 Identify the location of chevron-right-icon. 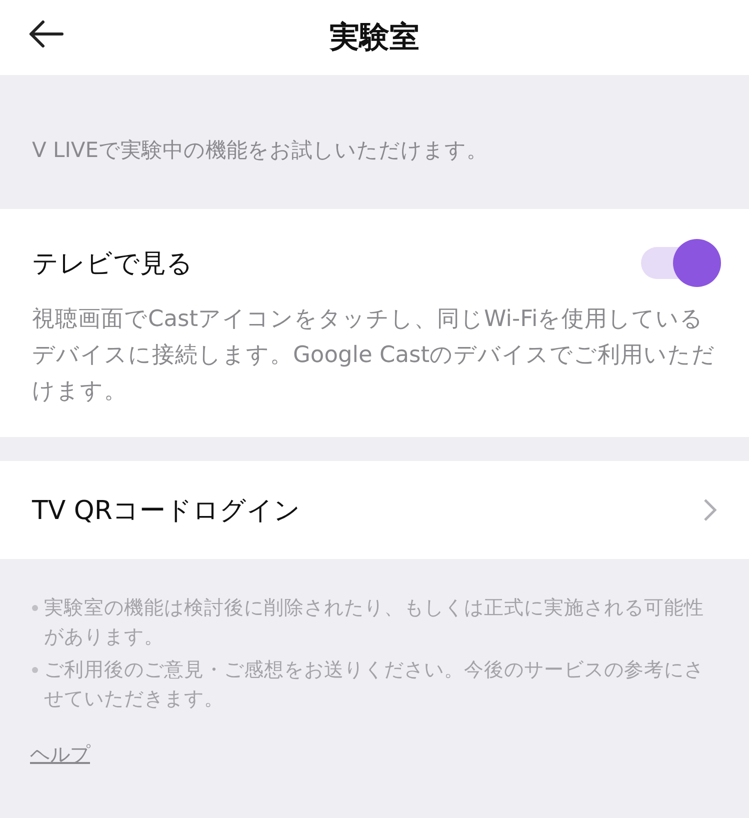
(710, 510).